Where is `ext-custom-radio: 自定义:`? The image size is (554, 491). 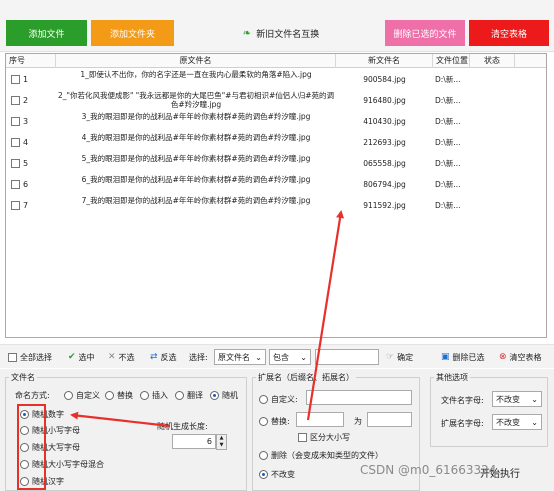
ext-custom-radio: 自定义: is located at coordinates (278, 399).